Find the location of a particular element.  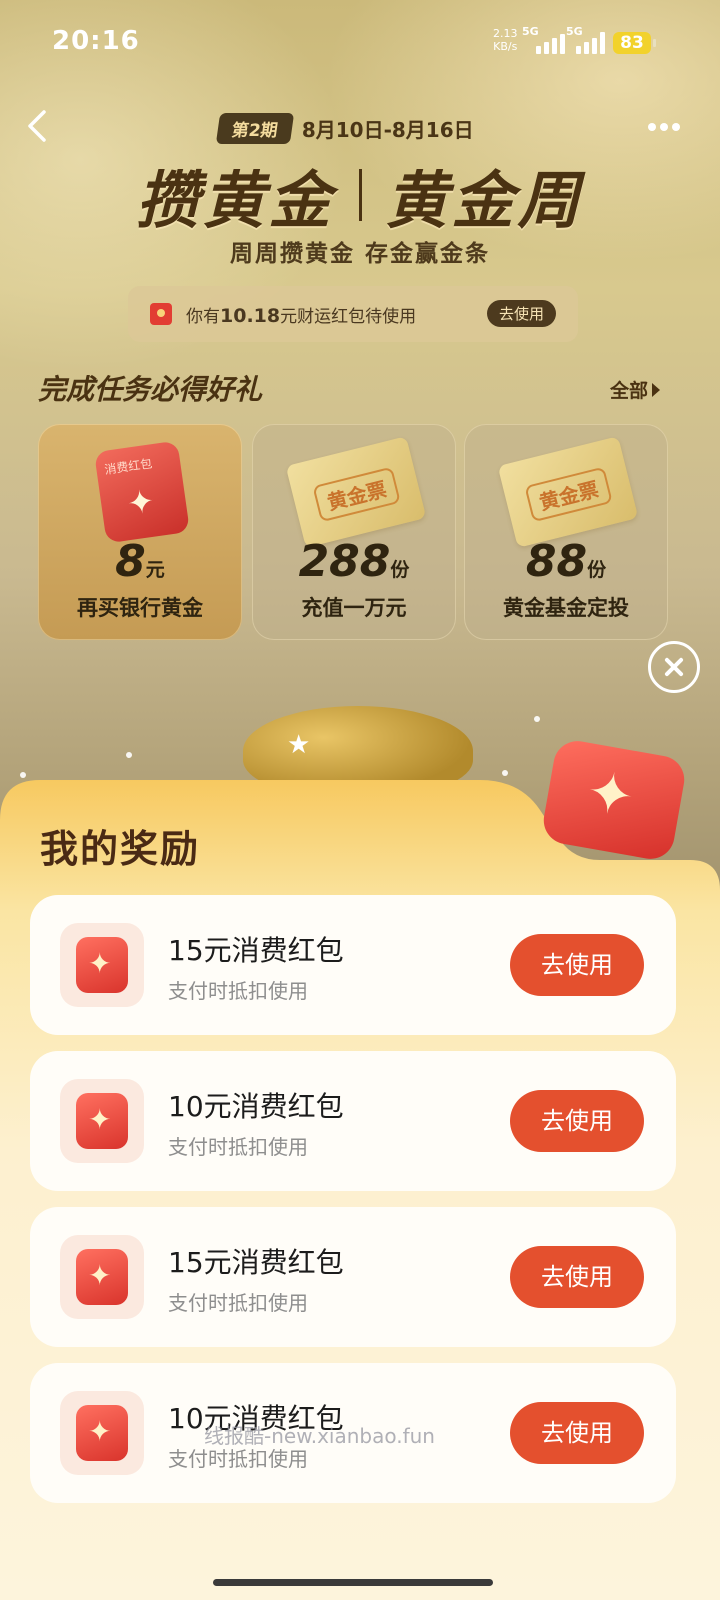

task-amount: 88份 is located at coordinates (566, 561).